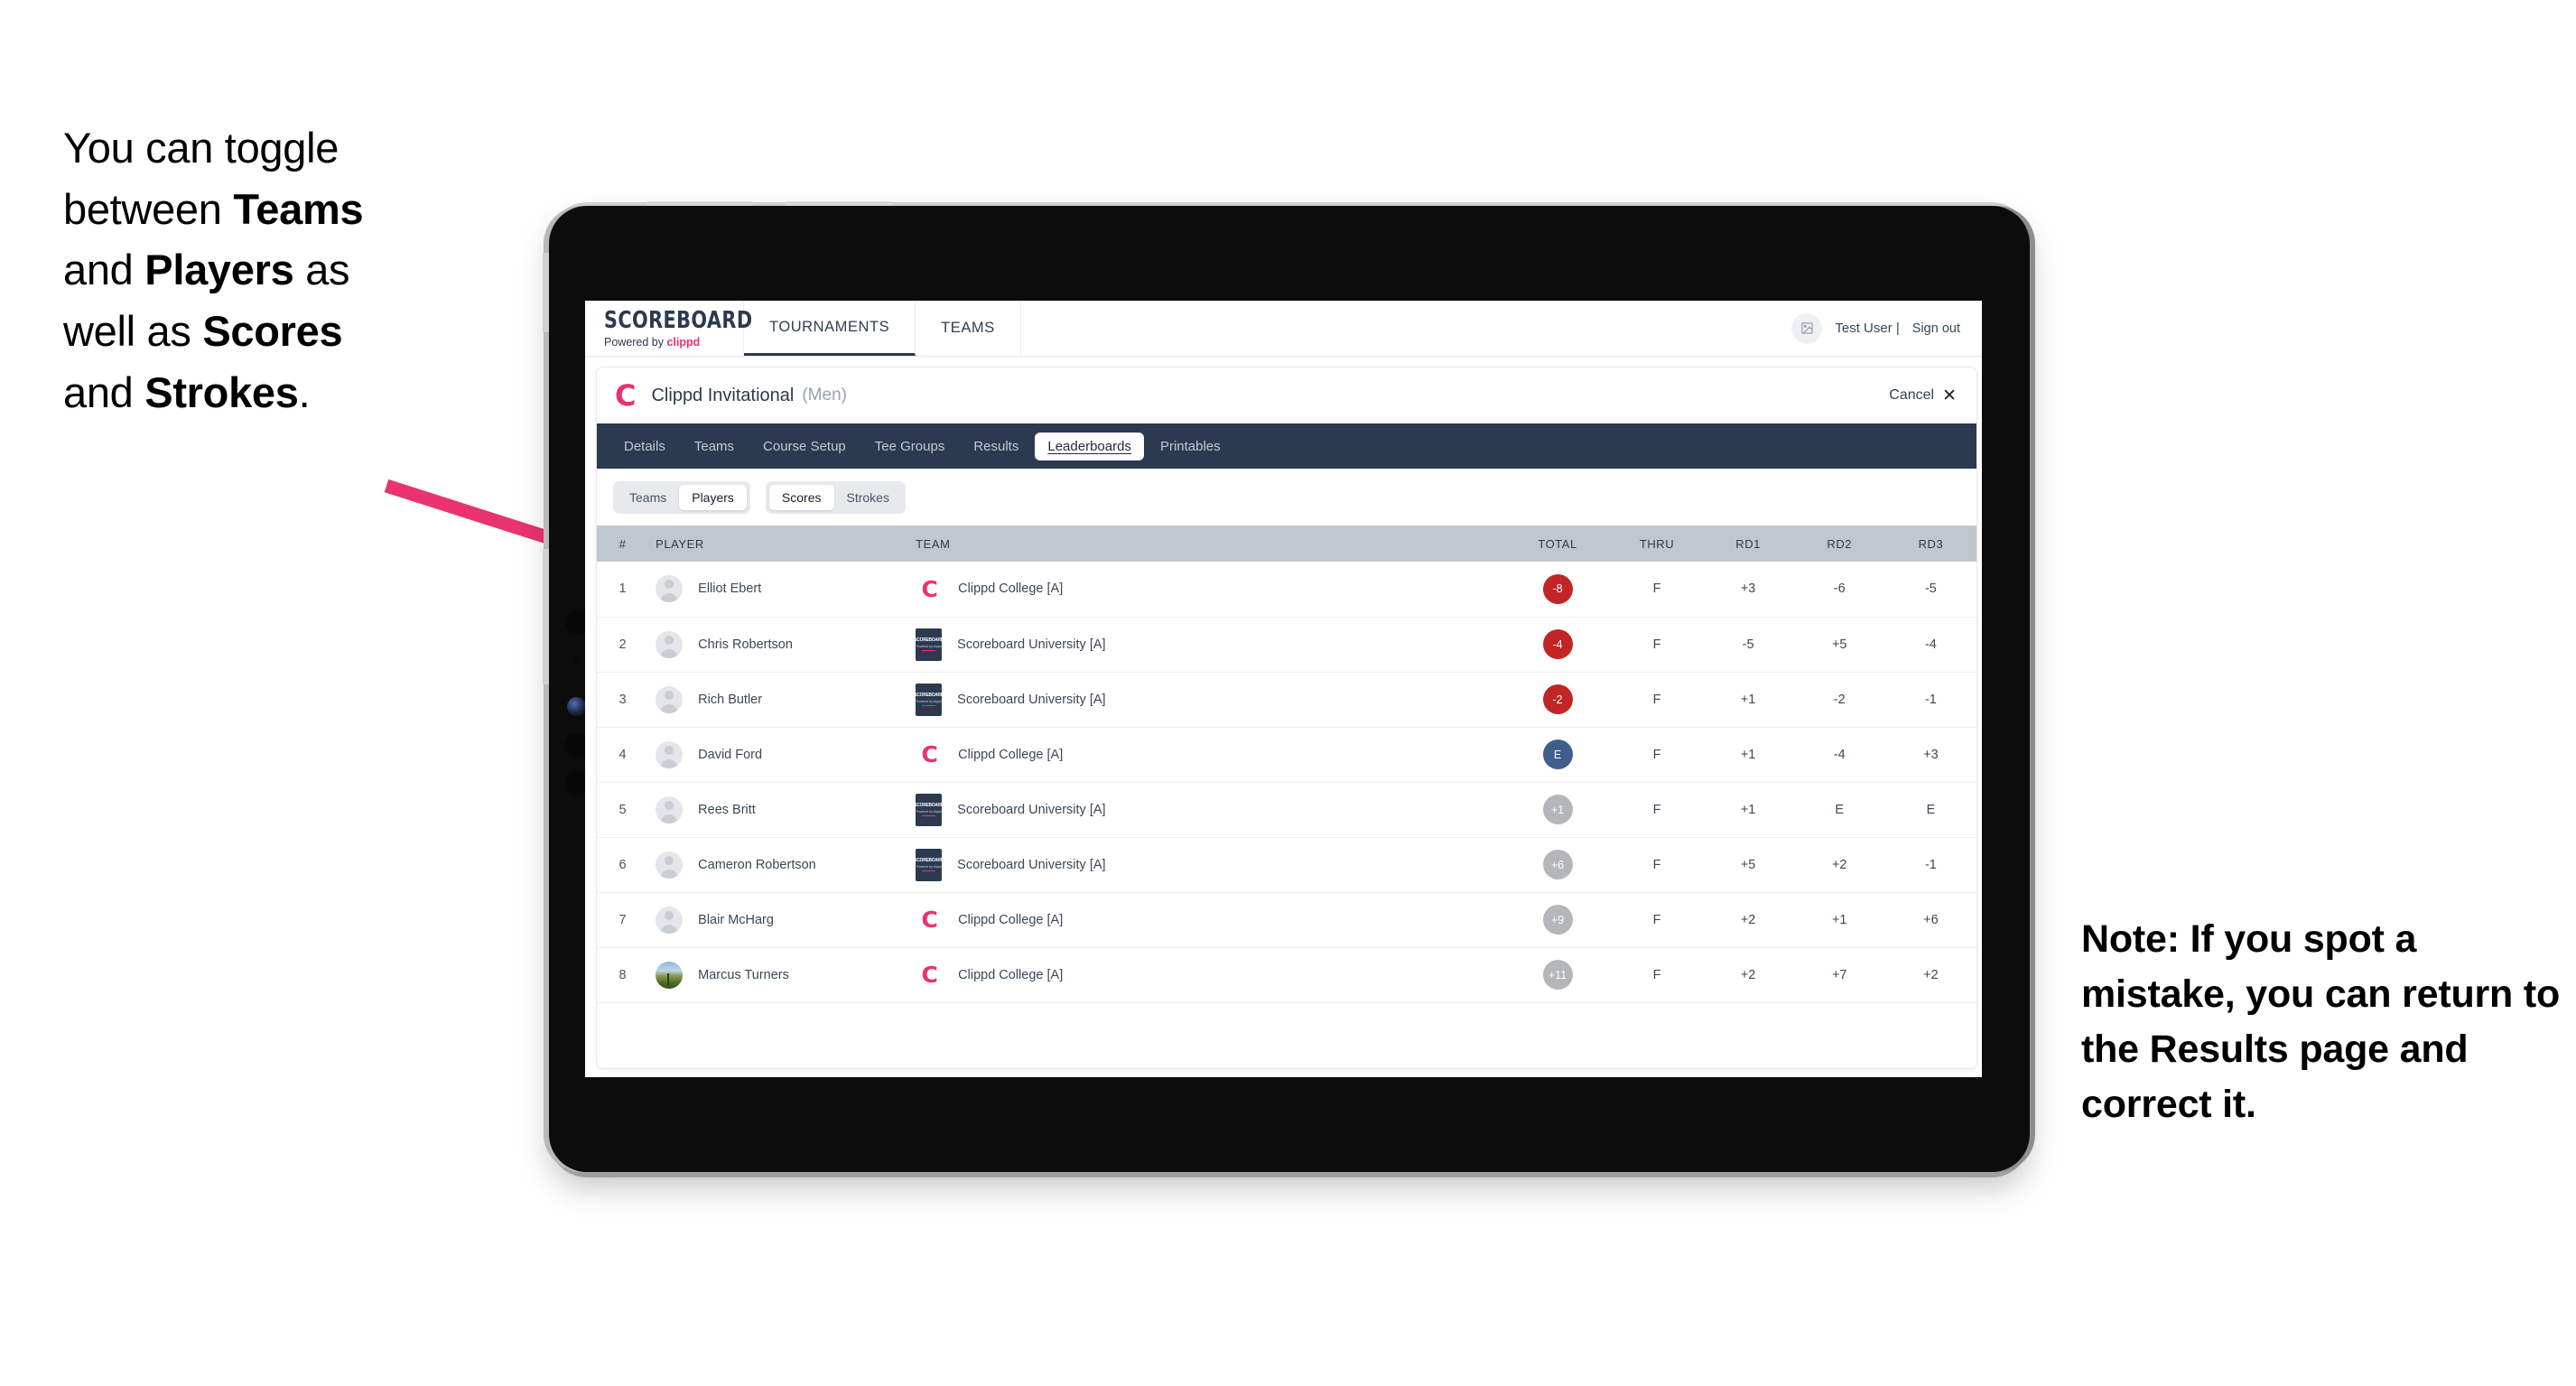  I want to click on table-row: 4 David Ford C Clippd College [A] E F +1 -4 +3, so click(1286, 755).